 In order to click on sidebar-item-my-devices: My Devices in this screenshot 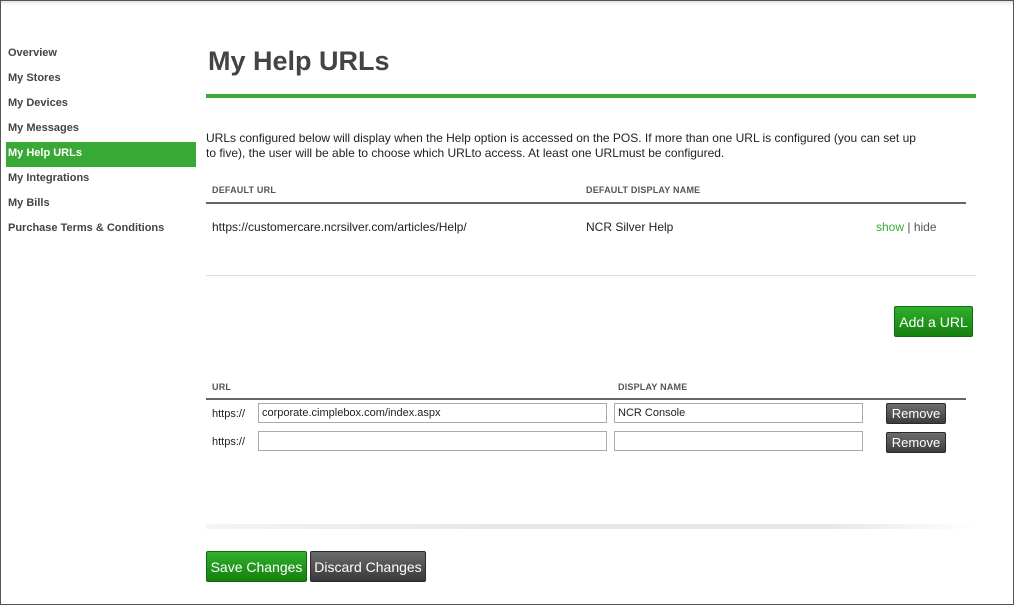, I will do `click(101, 104)`.